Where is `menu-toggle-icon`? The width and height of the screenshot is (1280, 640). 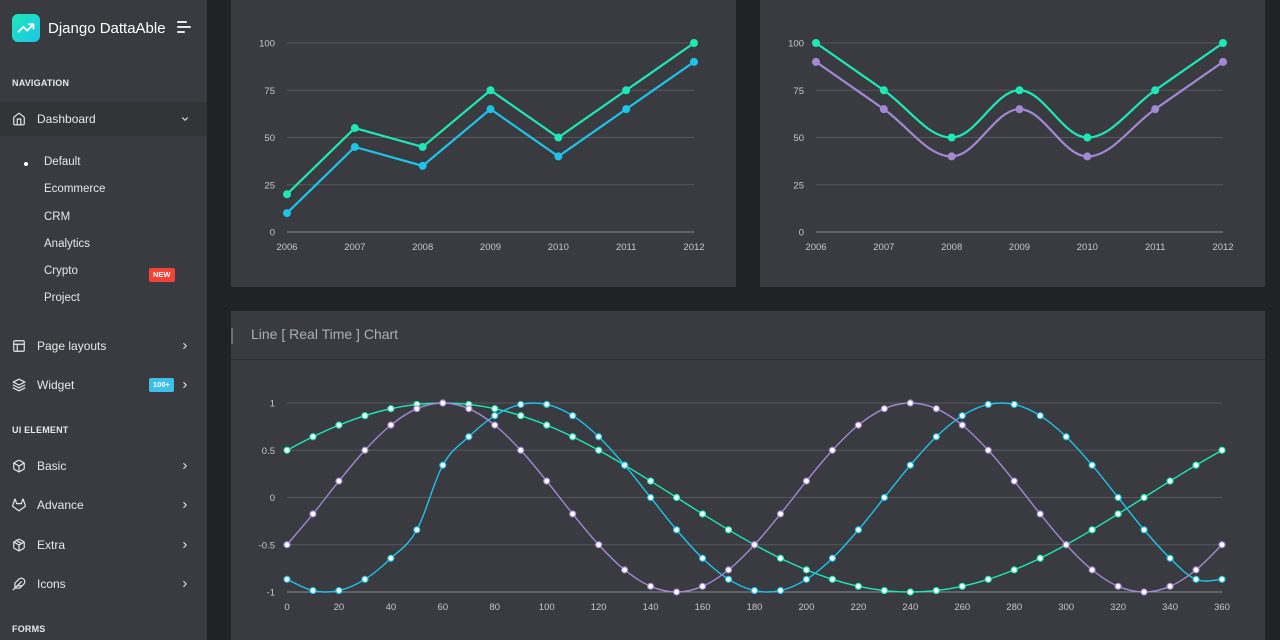 menu-toggle-icon is located at coordinates (184, 27).